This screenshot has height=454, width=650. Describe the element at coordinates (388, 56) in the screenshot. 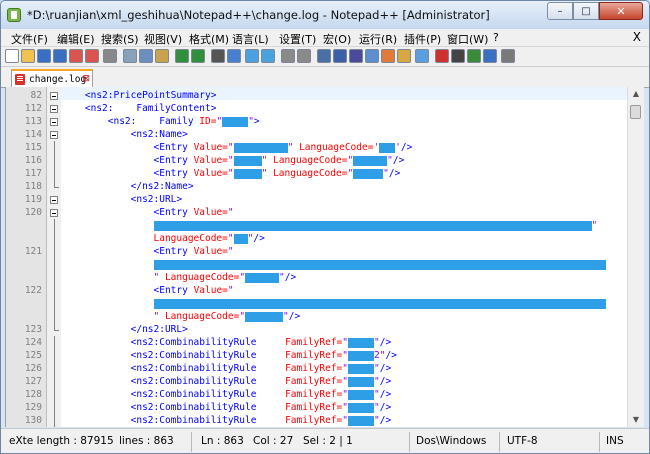

I see `function-list-icon` at that location.